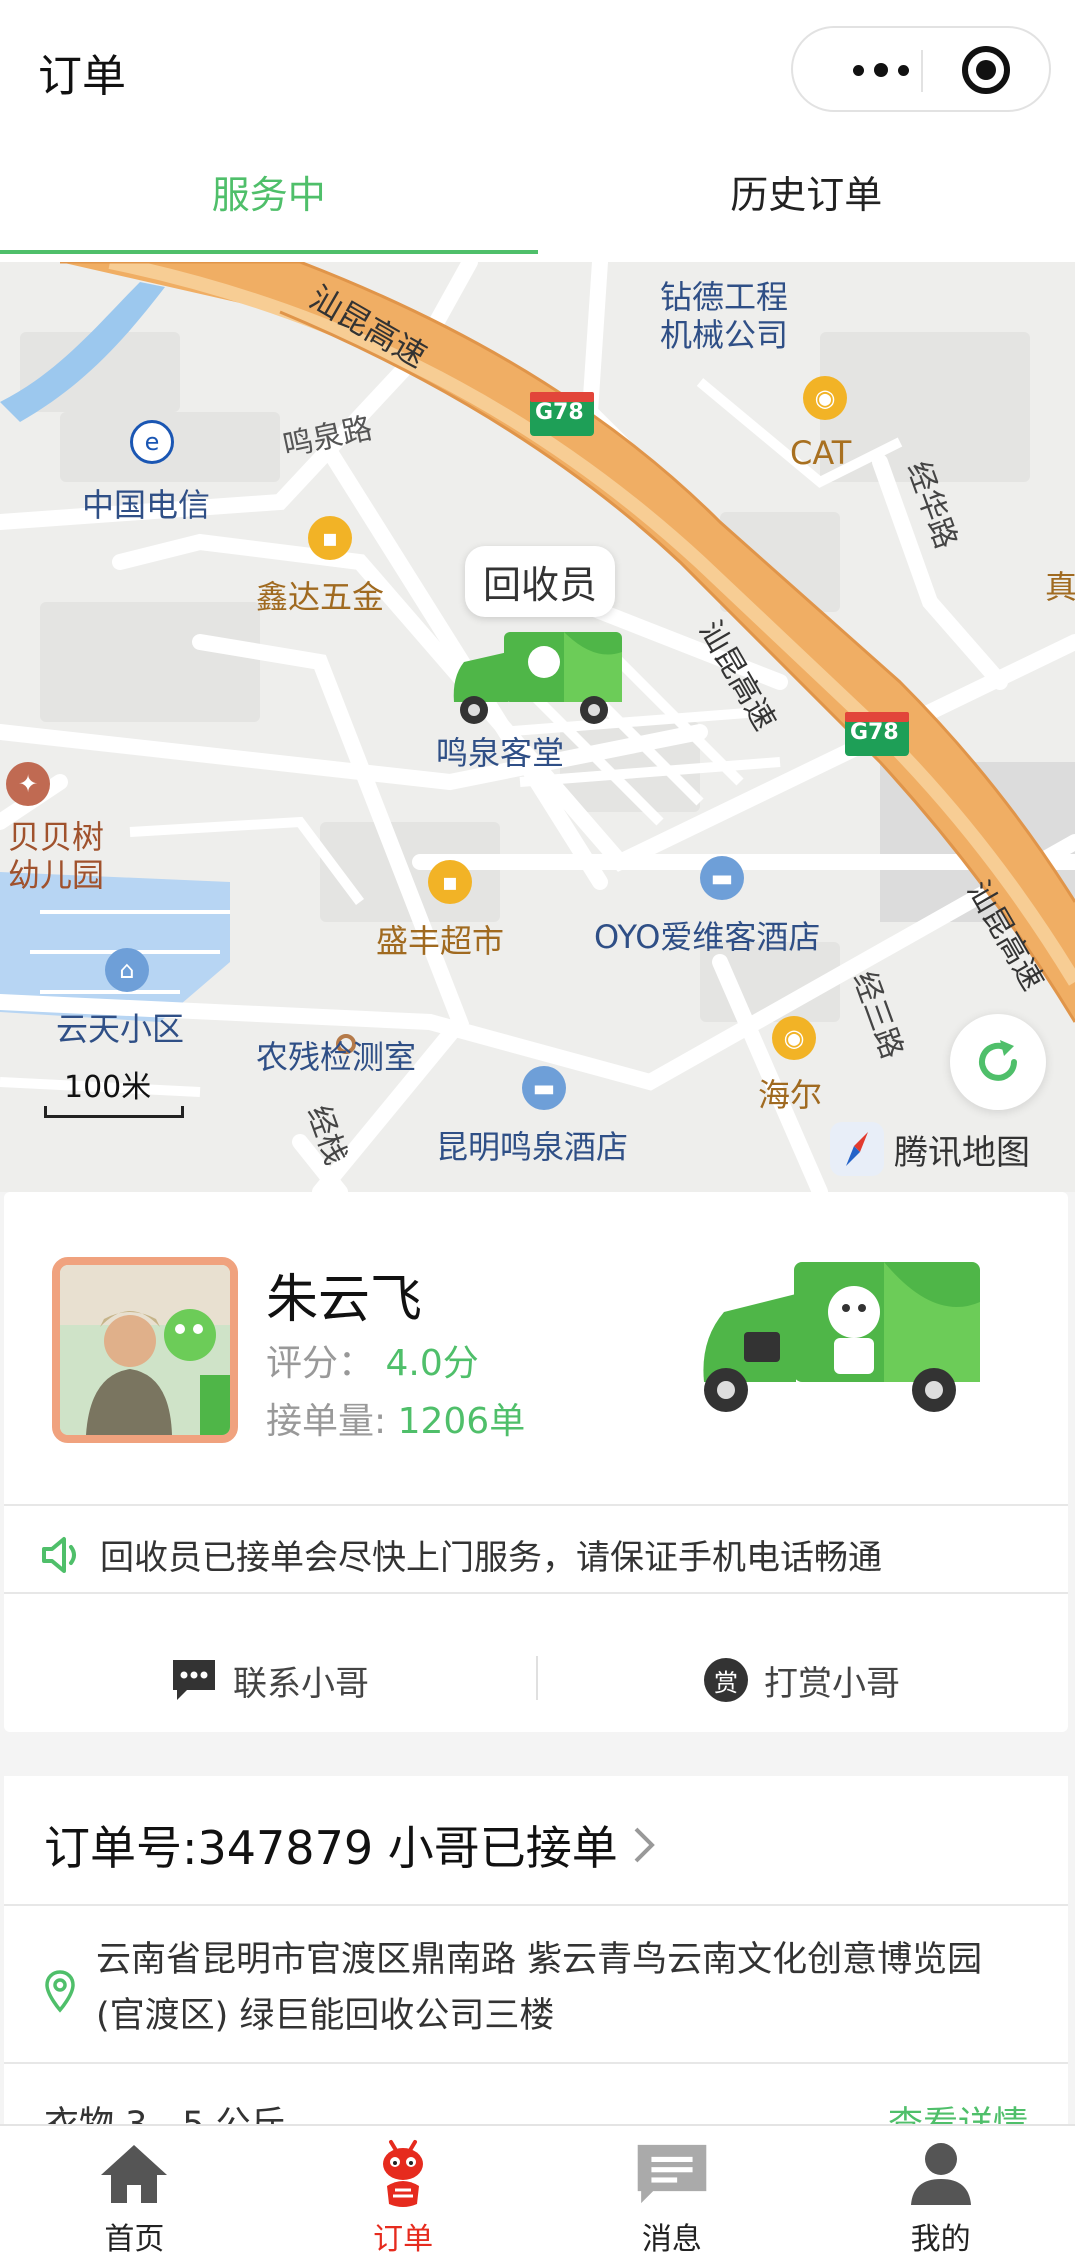  Describe the element at coordinates (962, 1152) in the screenshot. I see `map-brand-label: 腾讯地图` at that location.